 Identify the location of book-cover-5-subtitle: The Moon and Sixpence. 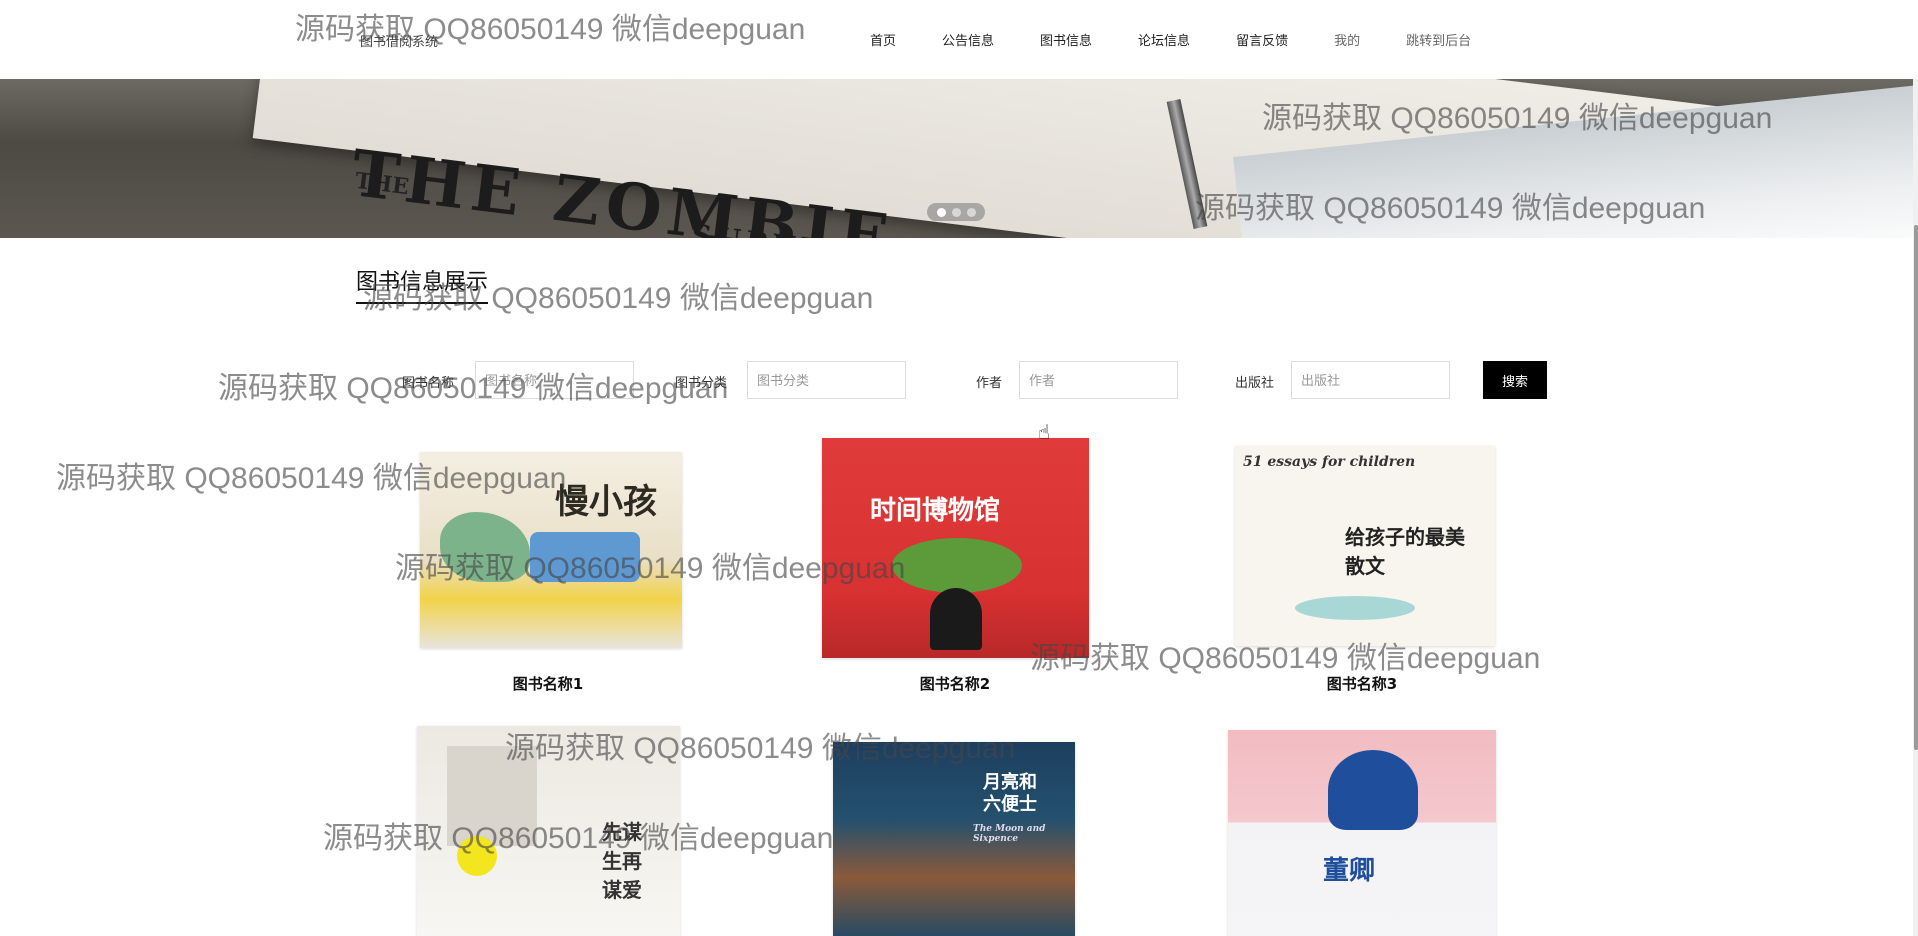
(1009, 834).